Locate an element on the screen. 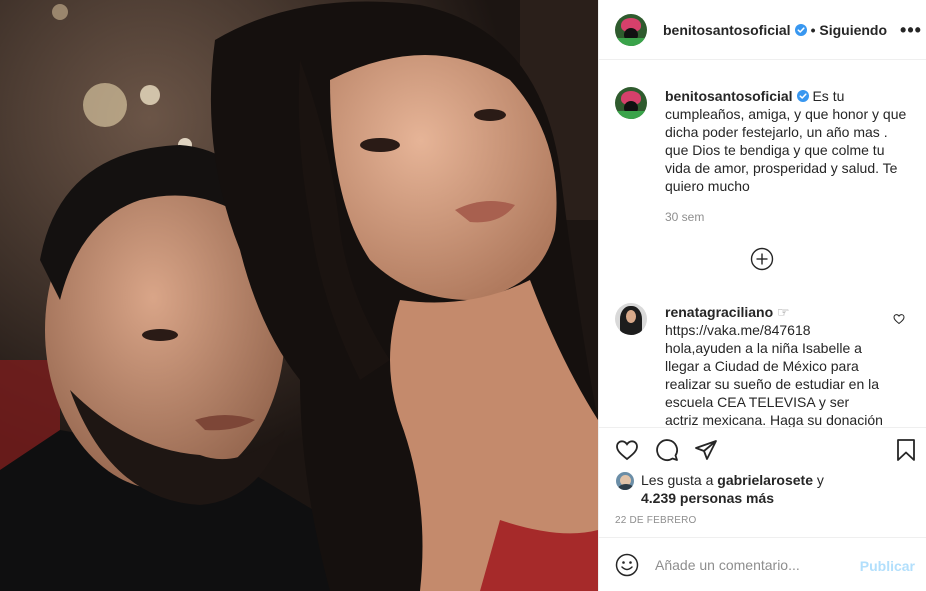 The image size is (926, 591). comment-emoji: ☞ is located at coordinates (783, 312).